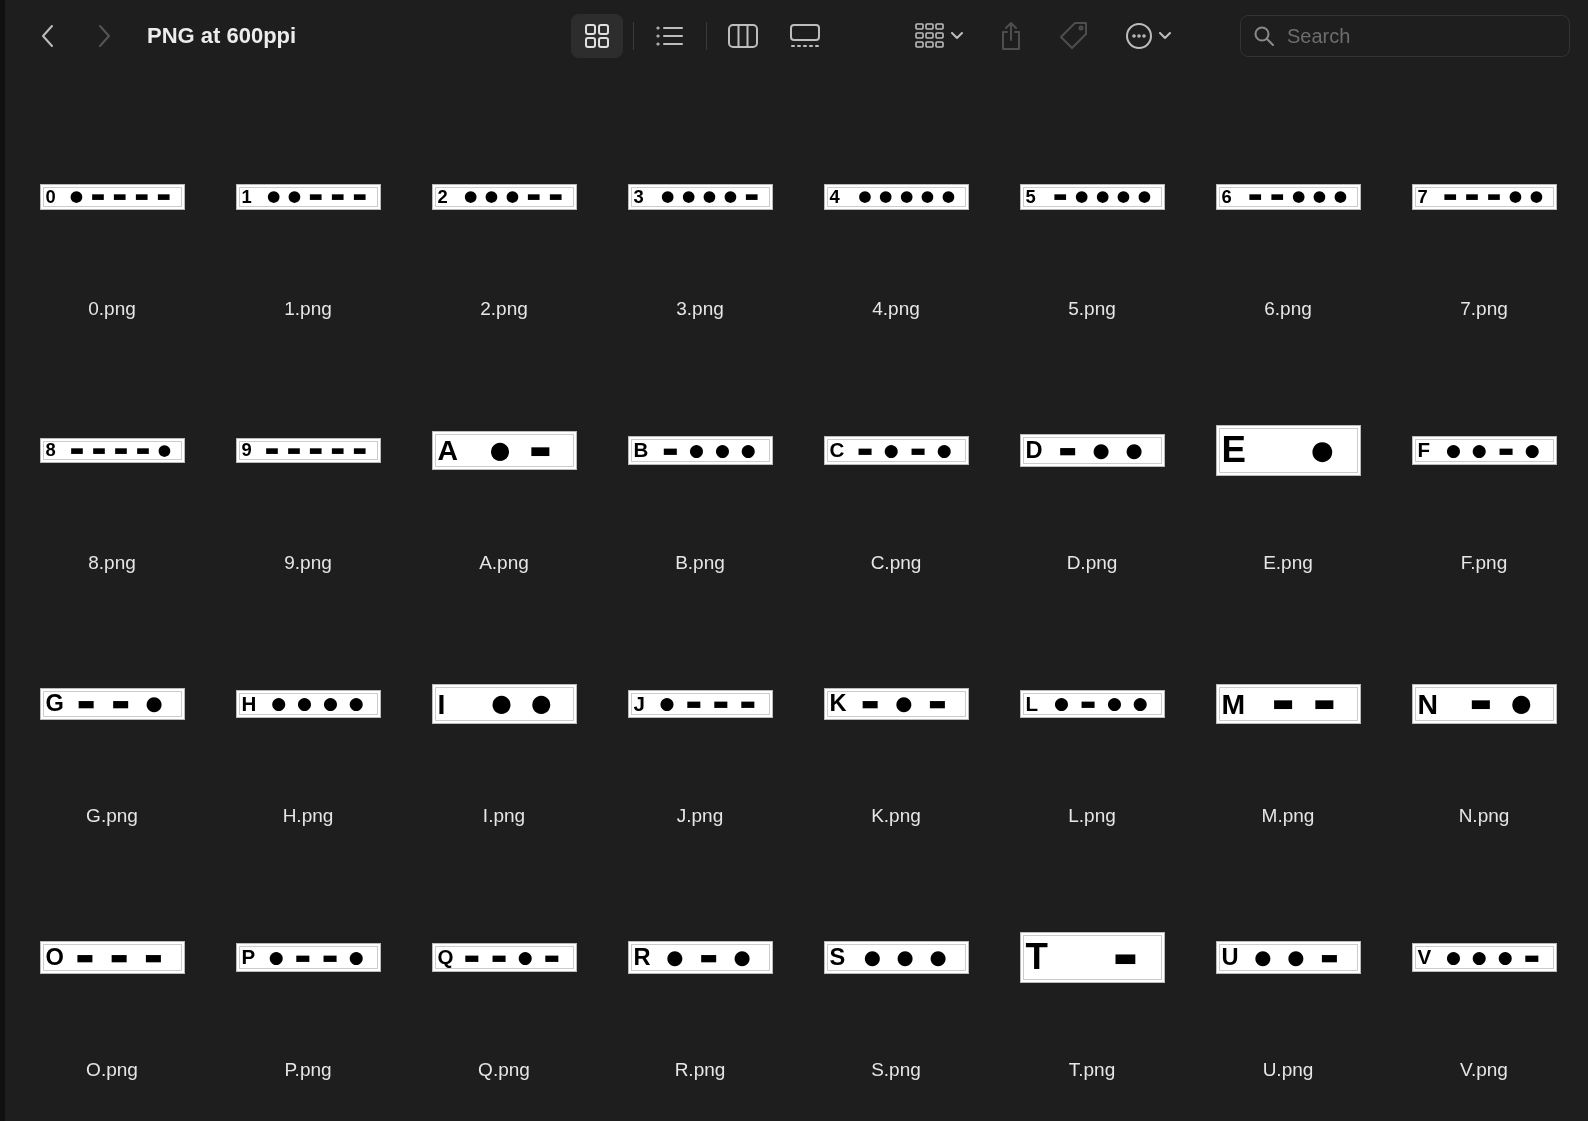 The width and height of the screenshot is (1588, 1121). What do you see at coordinates (896, 704) in the screenshot?
I see `file-thumbnail: K ▬●▬` at bounding box center [896, 704].